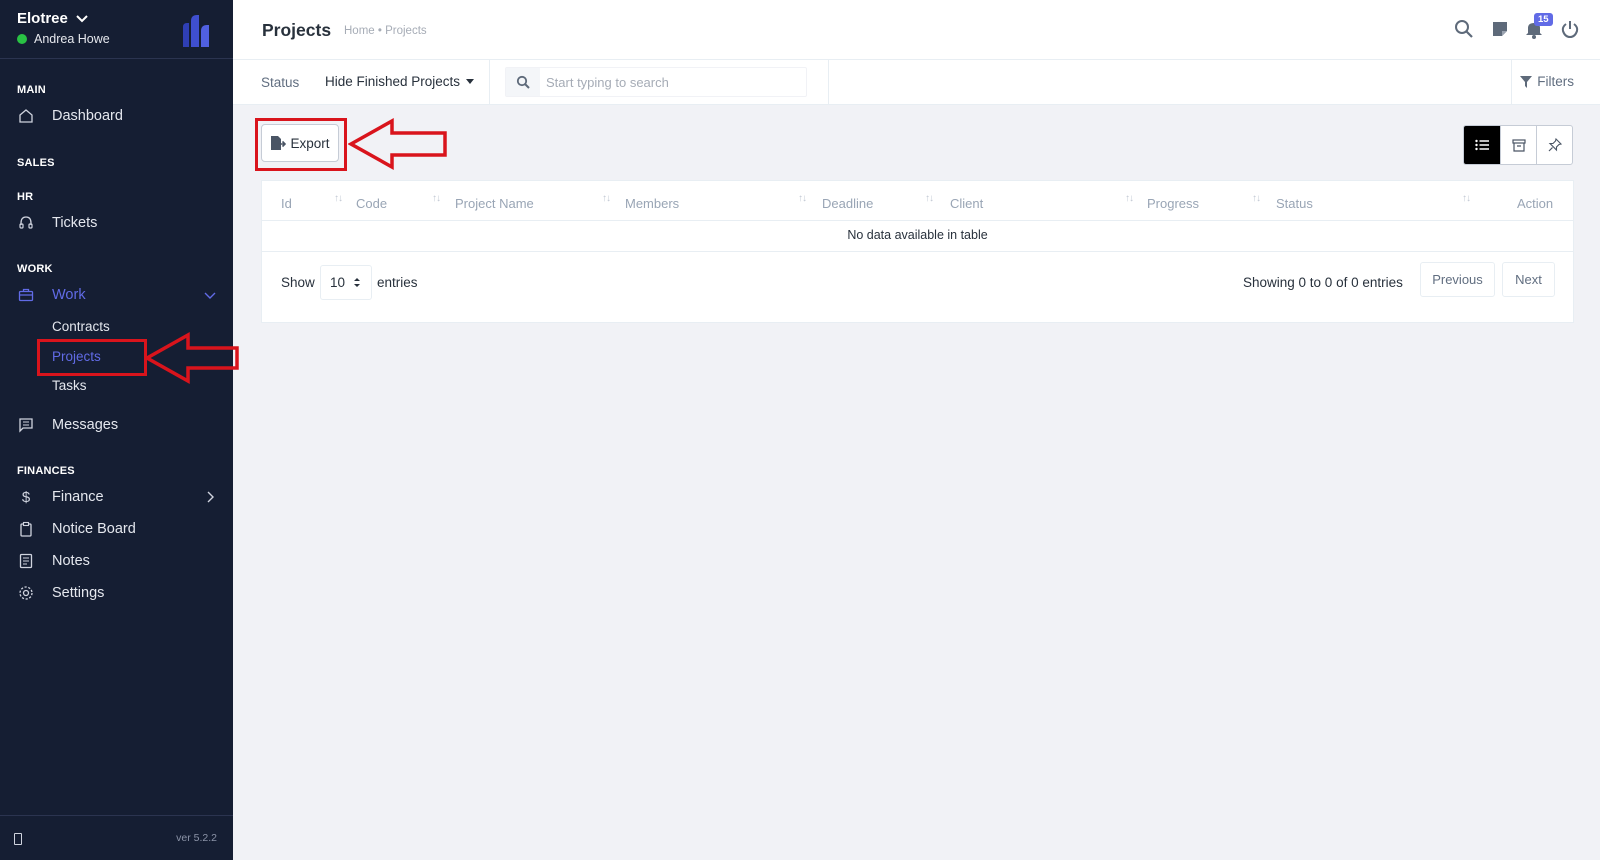  Describe the element at coordinates (26, 529) in the screenshot. I see `clipboard-icon` at that location.